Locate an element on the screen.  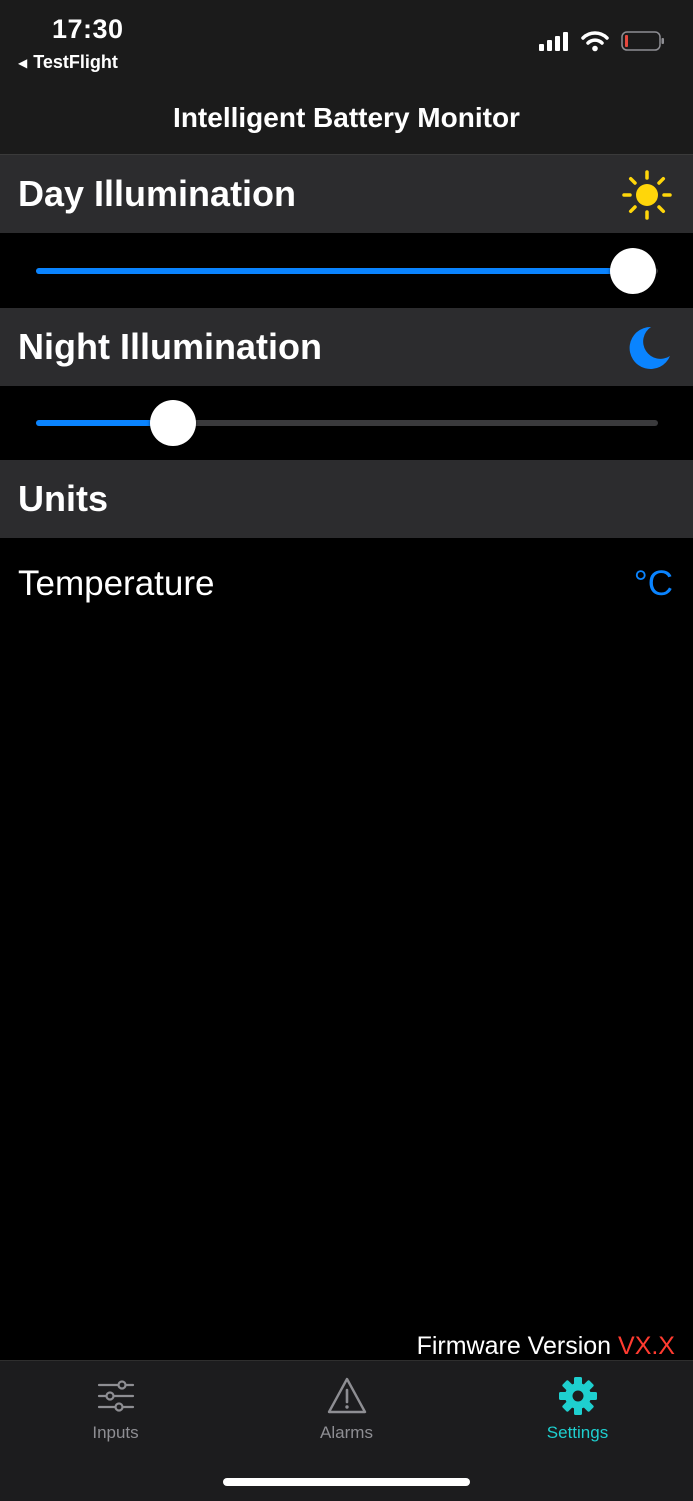
status-icons is located at coordinates (602, 41).